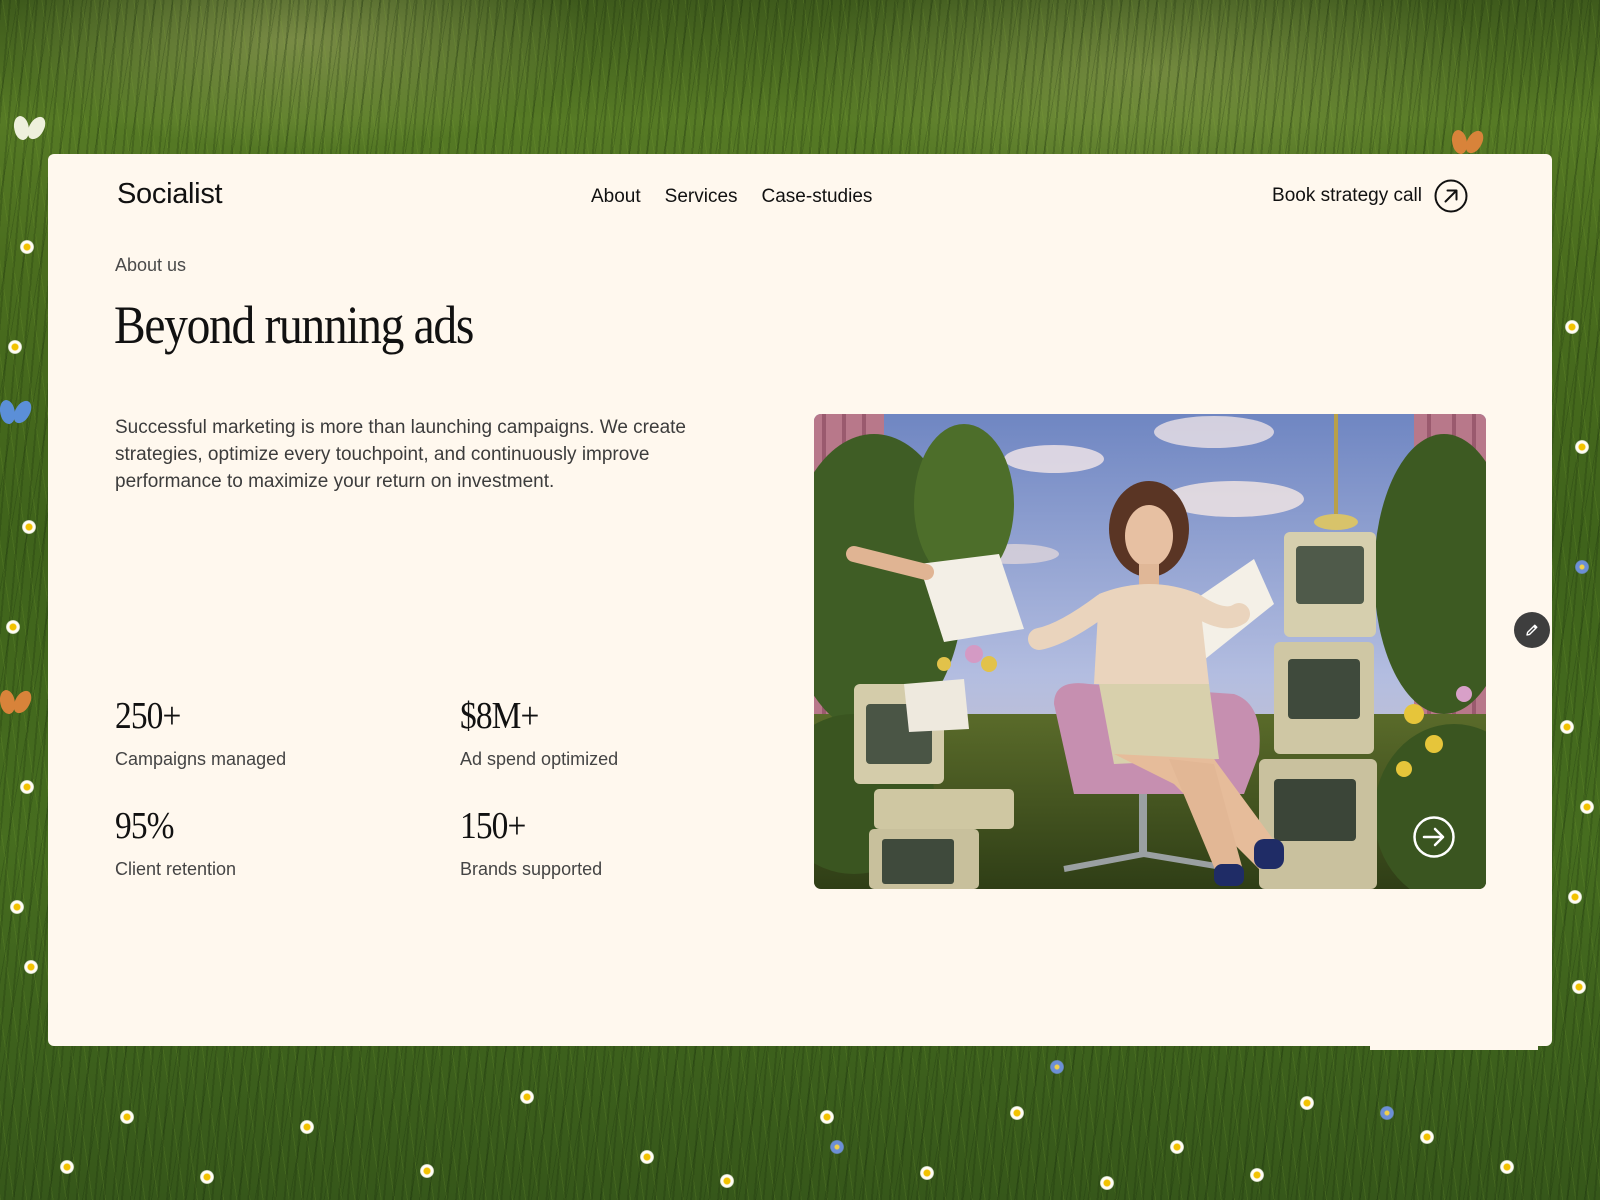  I want to click on stat-retention: 95% Client retention, so click(265, 842).